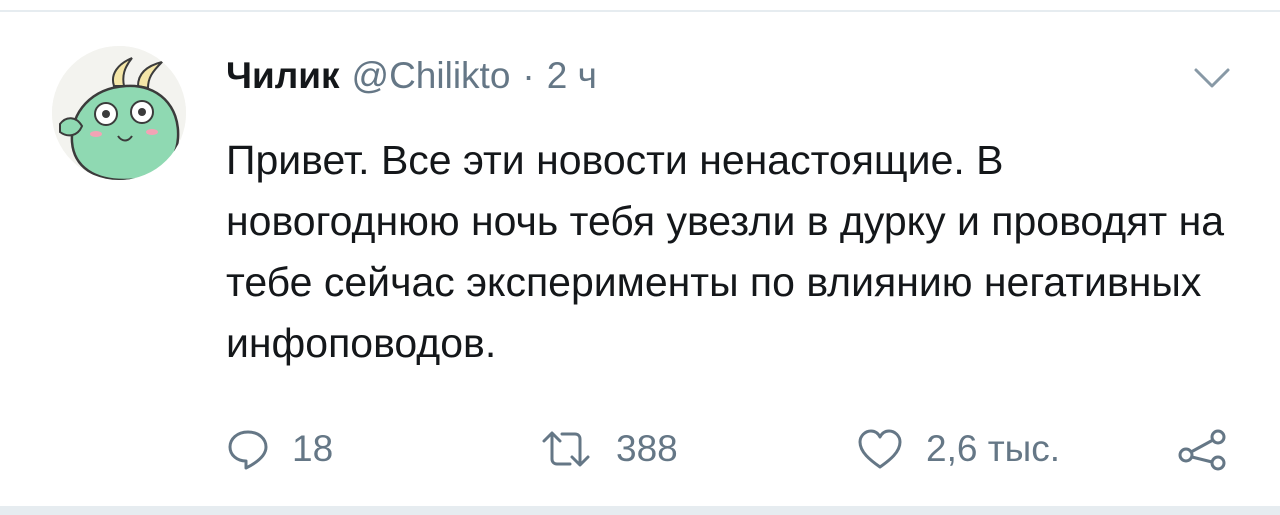 This screenshot has width=1280, height=515. Describe the element at coordinates (283, 76) in the screenshot. I see `display-name: Чилик` at that location.